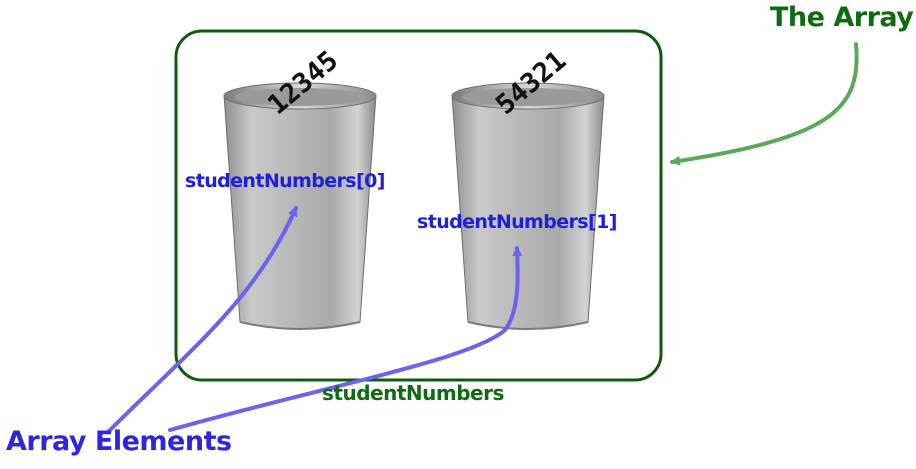 The image size is (916, 469). What do you see at coordinates (119, 441) in the screenshot?
I see `array-elements-label: Array Elements` at bounding box center [119, 441].